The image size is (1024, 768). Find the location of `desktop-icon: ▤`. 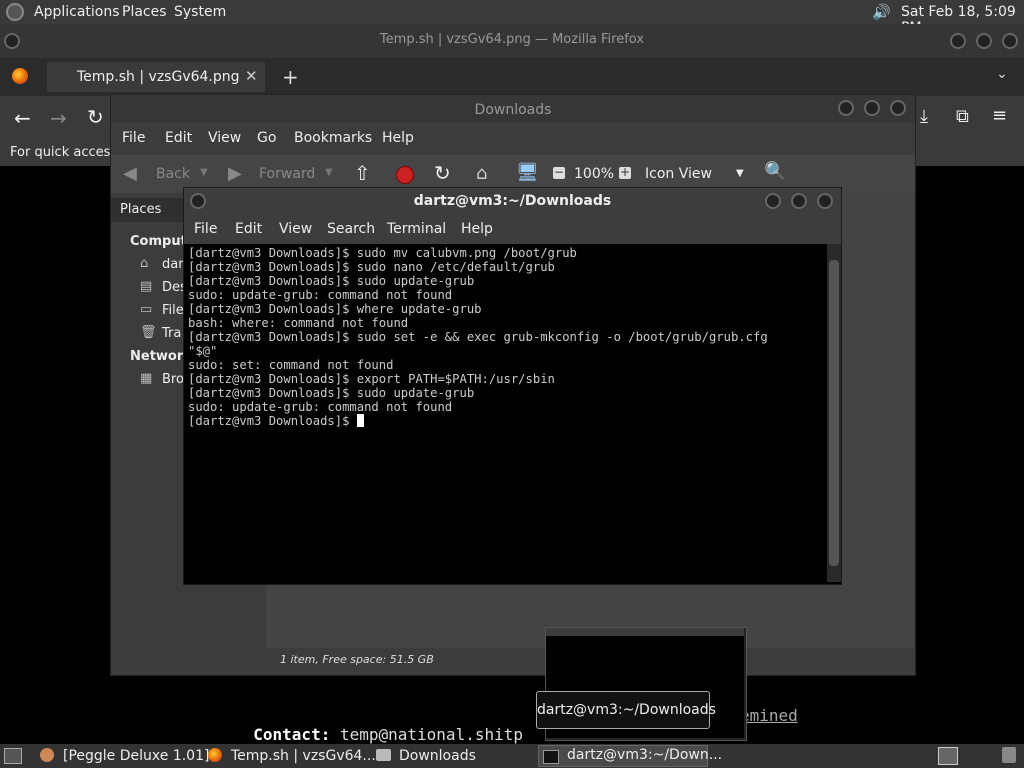

desktop-icon: ▤ is located at coordinates (146, 286).